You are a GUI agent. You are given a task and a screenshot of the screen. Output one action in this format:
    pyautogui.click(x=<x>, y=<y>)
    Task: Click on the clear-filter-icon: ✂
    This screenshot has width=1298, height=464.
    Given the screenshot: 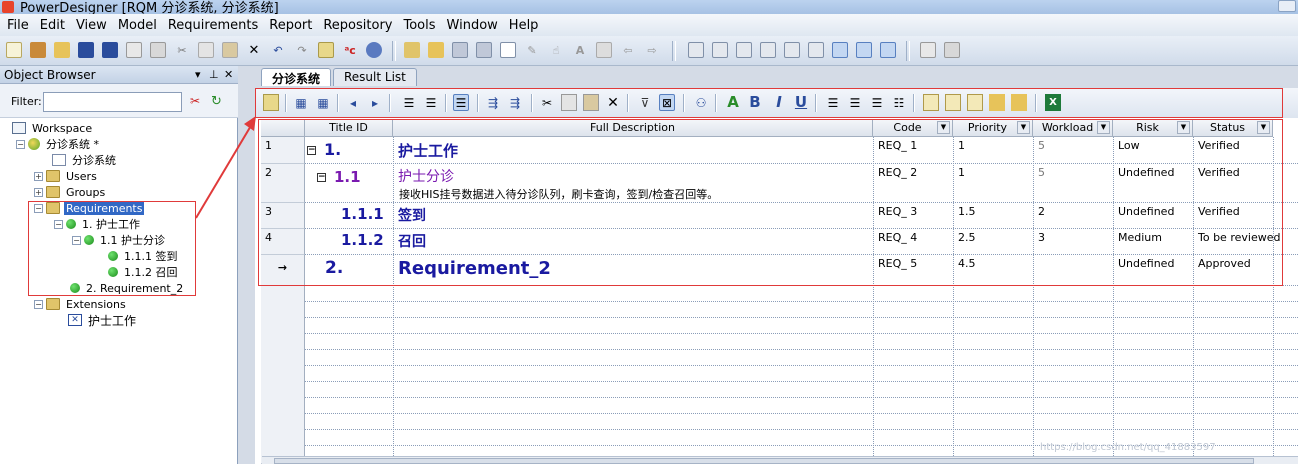 What is the action you would take?
    pyautogui.click(x=198, y=102)
    